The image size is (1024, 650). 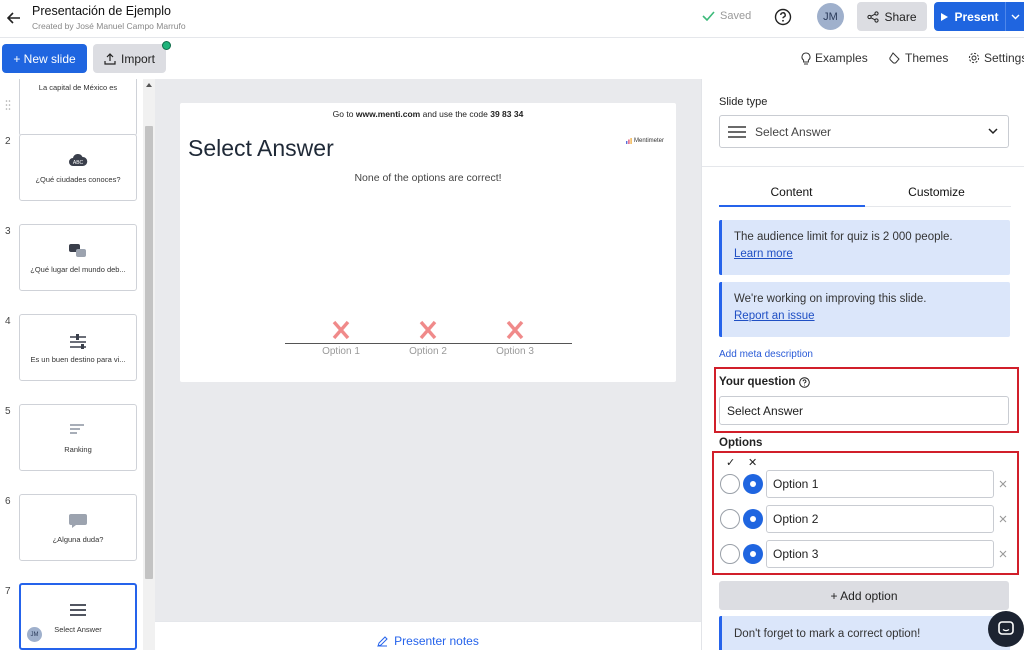 I want to click on option-input-1: Option 1, so click(x=880, y=484).